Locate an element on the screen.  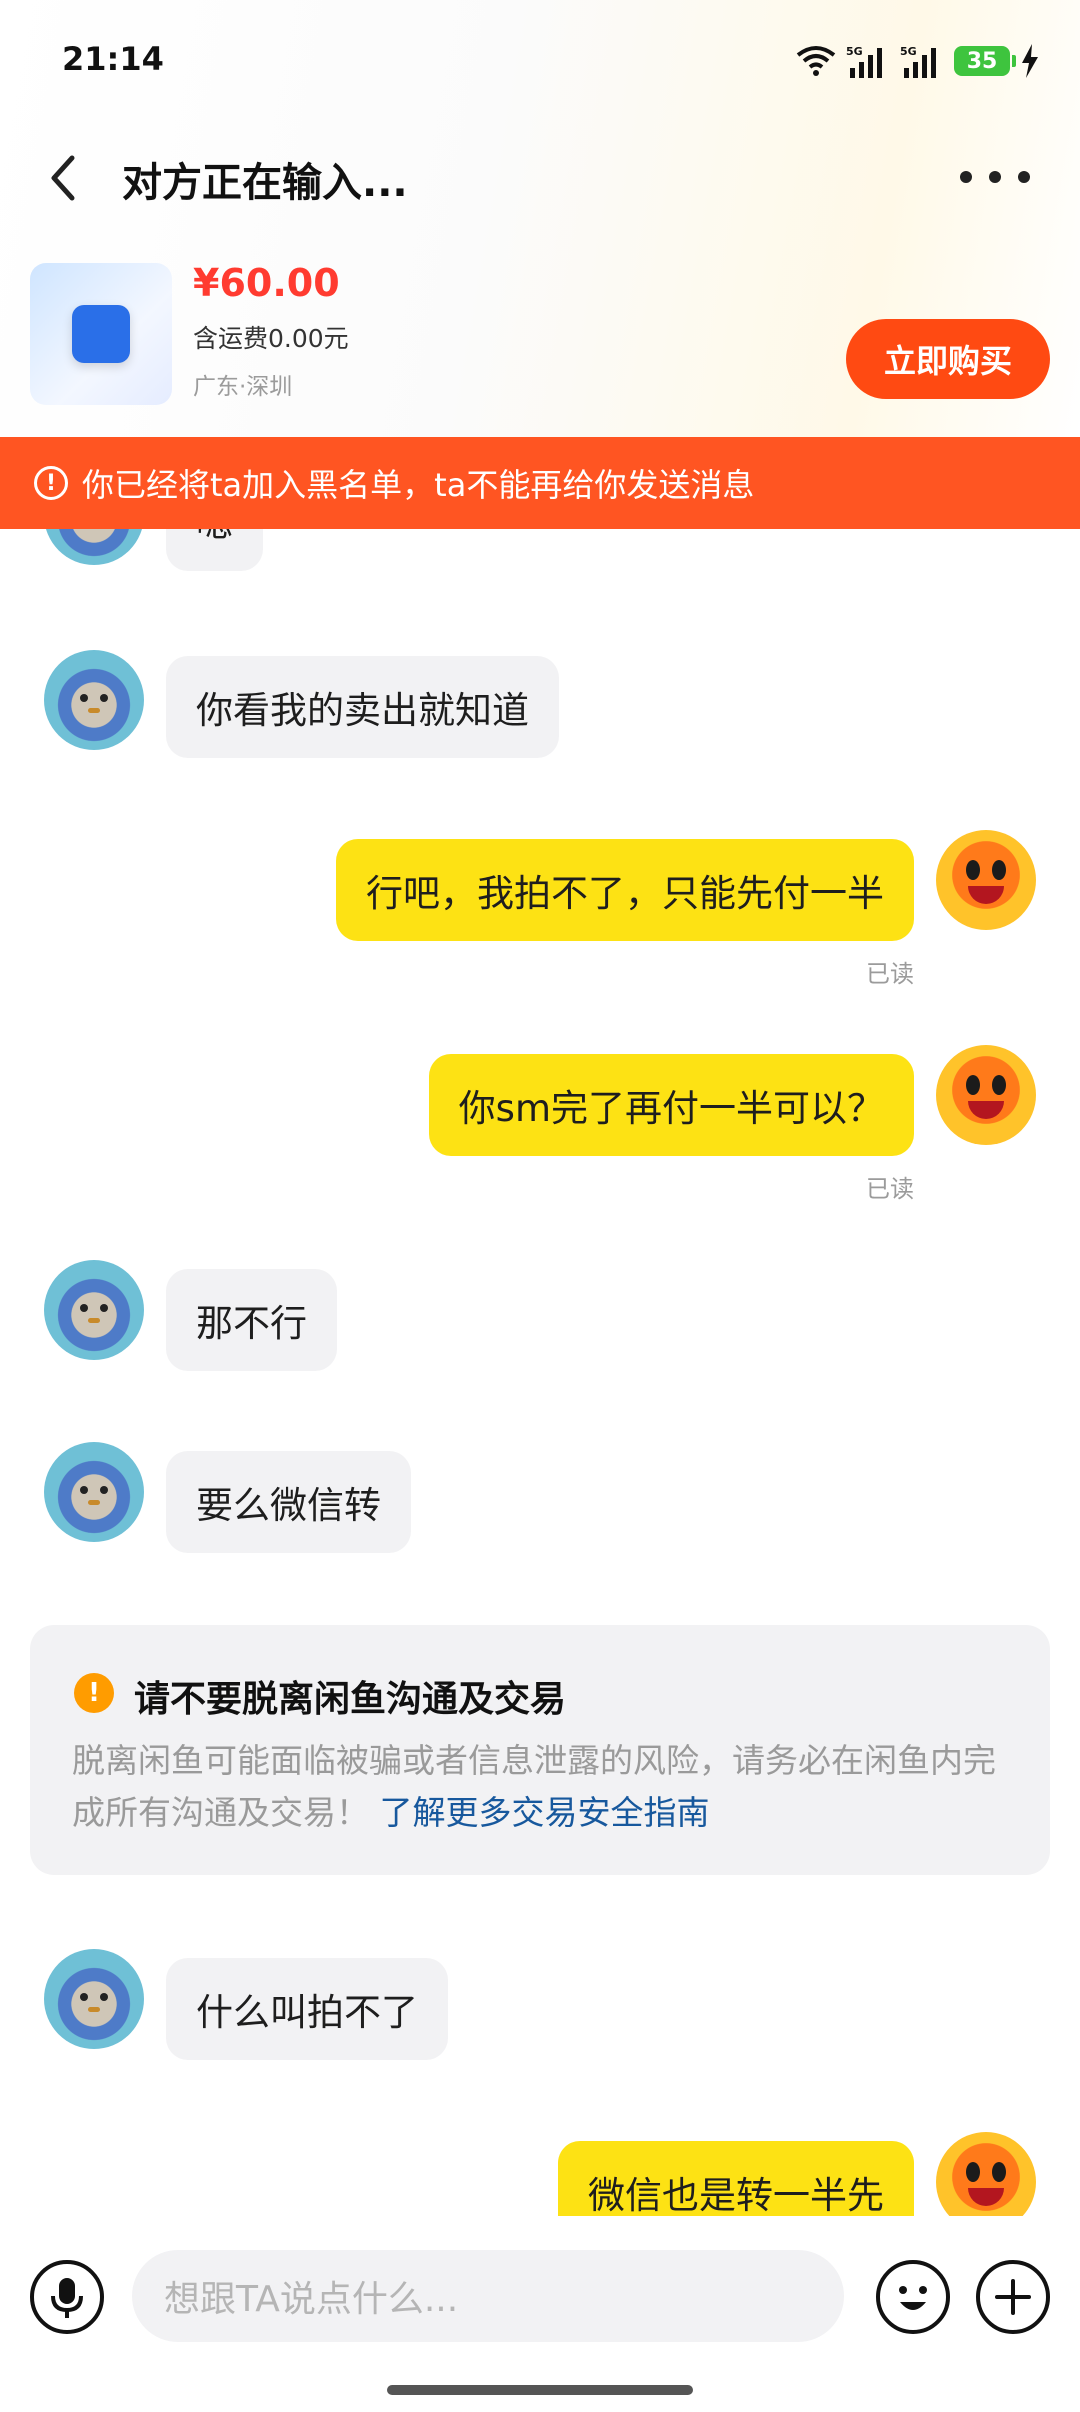
message-bubble-left: 要么微信转 is located at coordinates (288, 1502).